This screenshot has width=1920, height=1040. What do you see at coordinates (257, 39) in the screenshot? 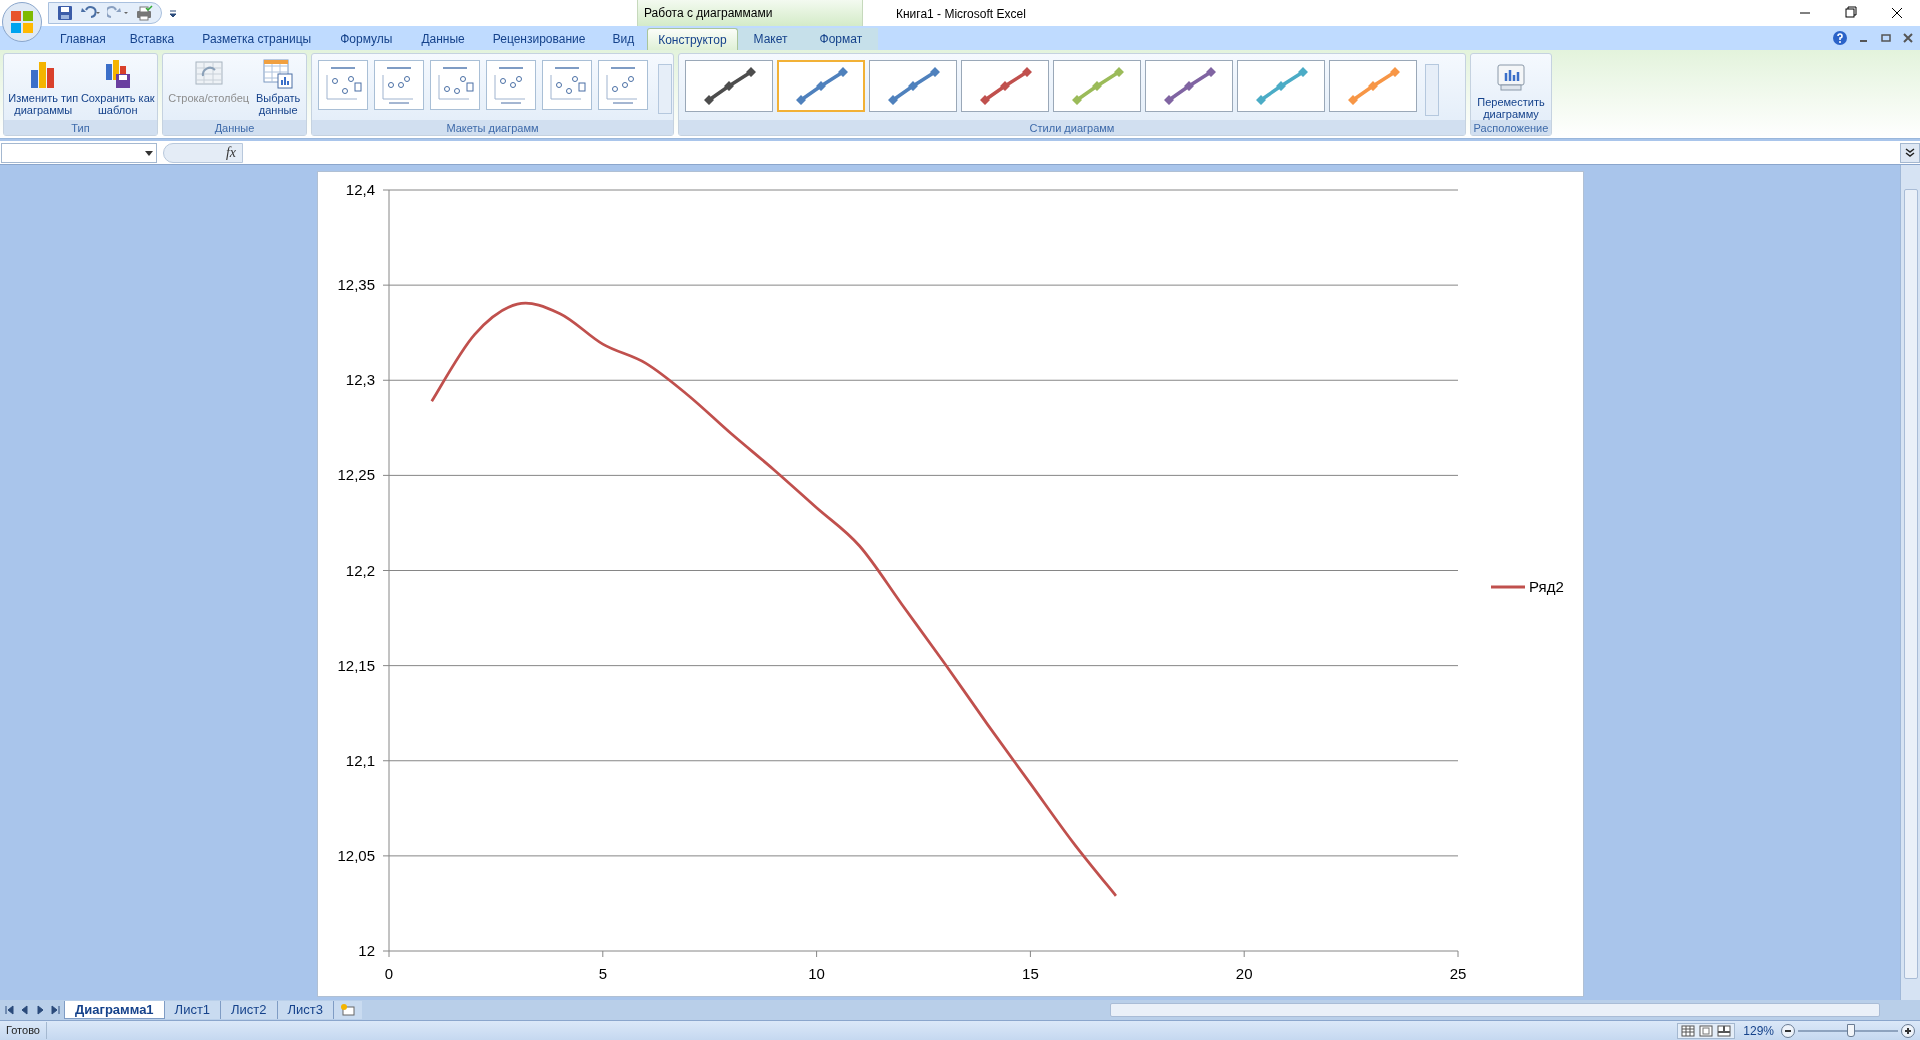
I see `ribbon-tab: Разметка страницы` at bounding box center [257, 39].